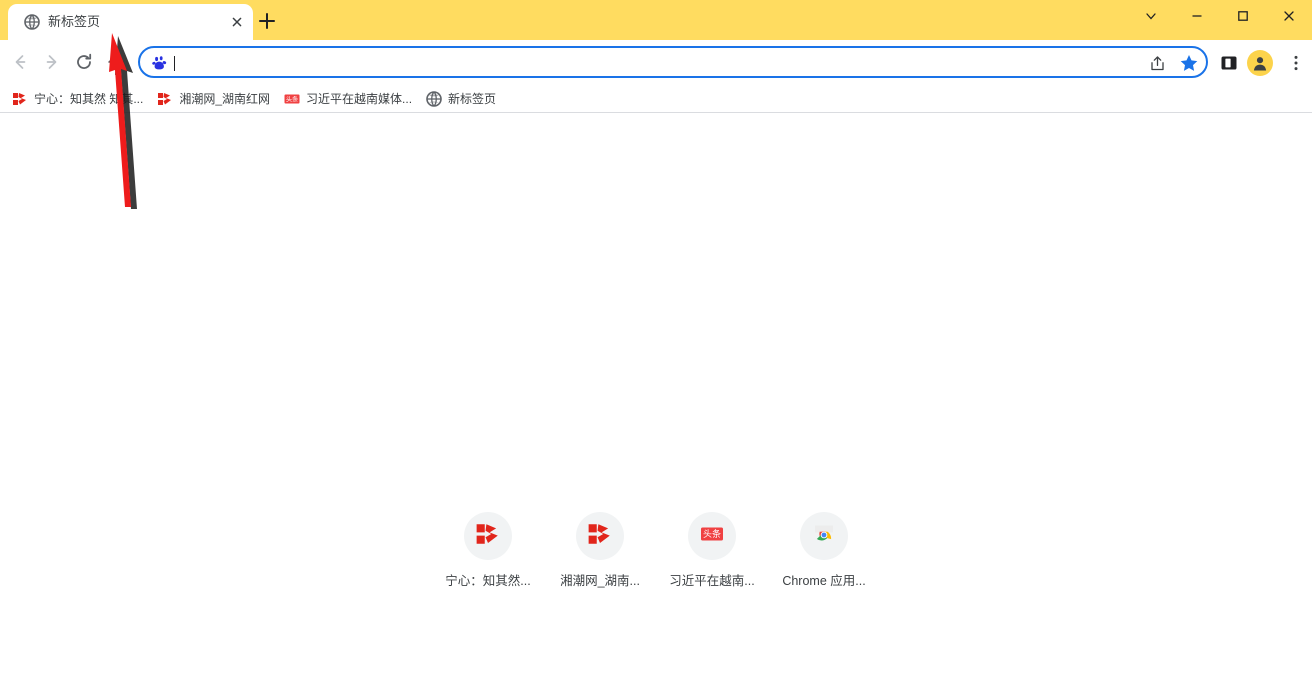  I want to click on avatar, so click(1260, 63).